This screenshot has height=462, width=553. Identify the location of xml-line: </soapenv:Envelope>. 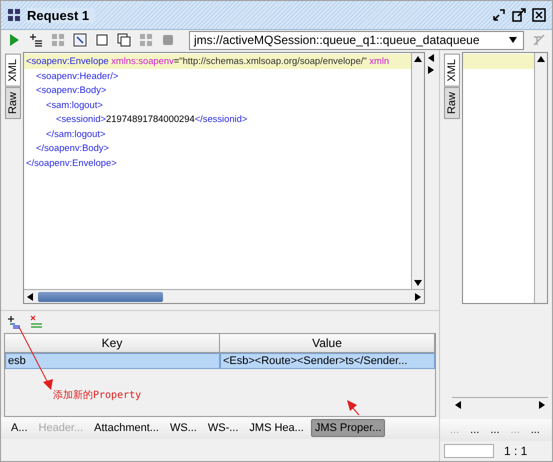
(71, 163).